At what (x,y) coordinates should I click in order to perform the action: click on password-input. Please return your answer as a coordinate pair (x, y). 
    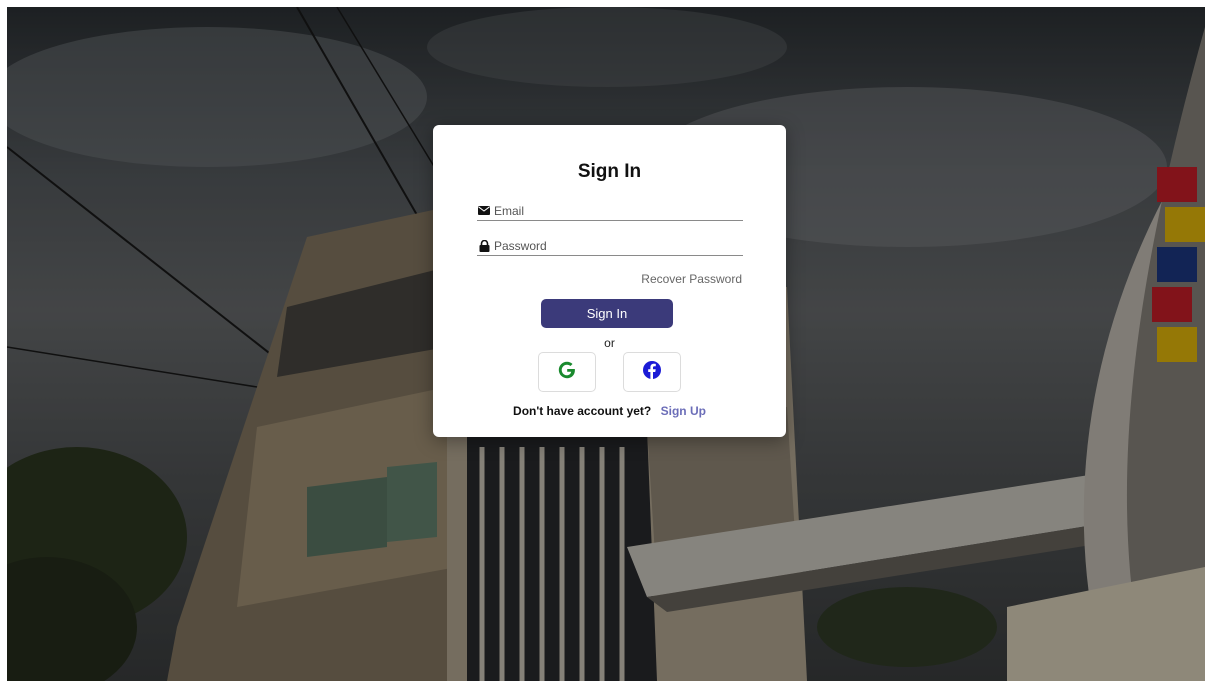
    Looking at the image, I should click on (618, 245).